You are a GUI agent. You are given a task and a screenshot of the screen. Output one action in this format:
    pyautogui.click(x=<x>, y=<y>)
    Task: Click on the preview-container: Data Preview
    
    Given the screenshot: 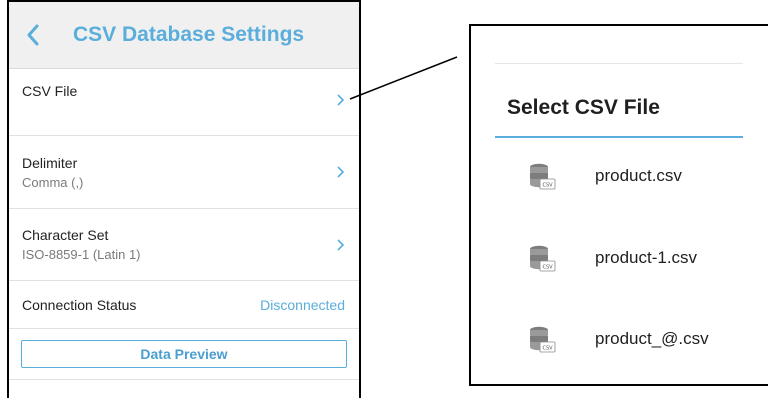 What is the action you would take?
    pyautogui.click(x=184, y=354)
    